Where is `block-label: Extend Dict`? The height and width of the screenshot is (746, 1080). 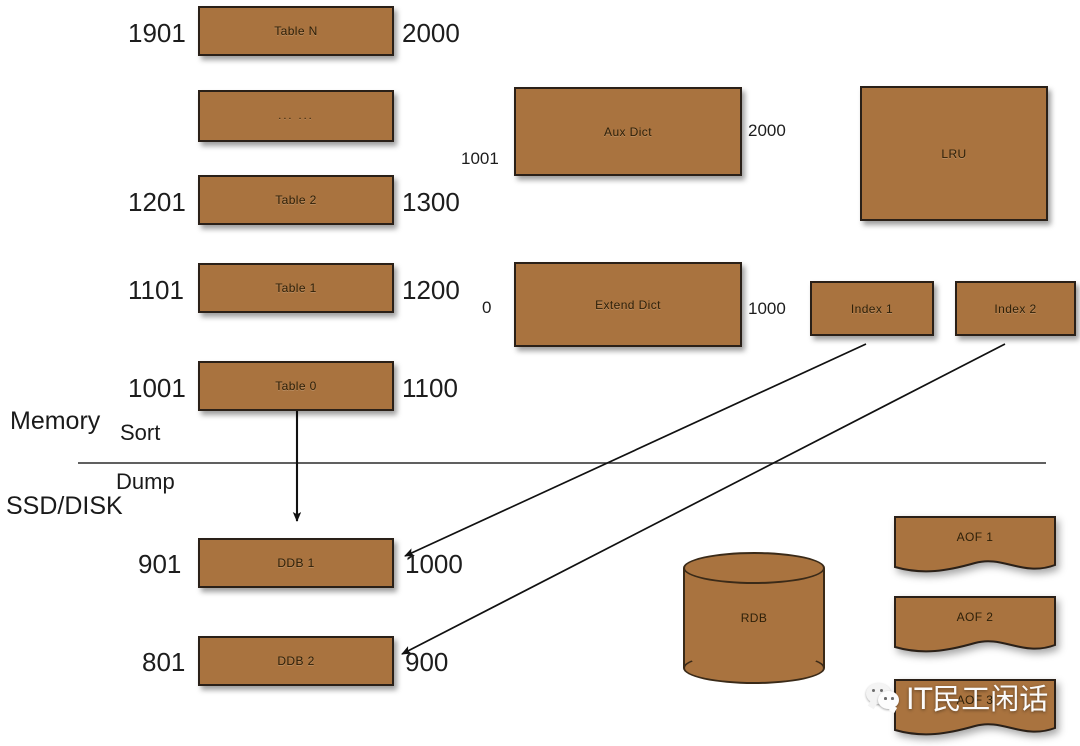
block-label: Extend Dict is located at coordinates (628, 304).